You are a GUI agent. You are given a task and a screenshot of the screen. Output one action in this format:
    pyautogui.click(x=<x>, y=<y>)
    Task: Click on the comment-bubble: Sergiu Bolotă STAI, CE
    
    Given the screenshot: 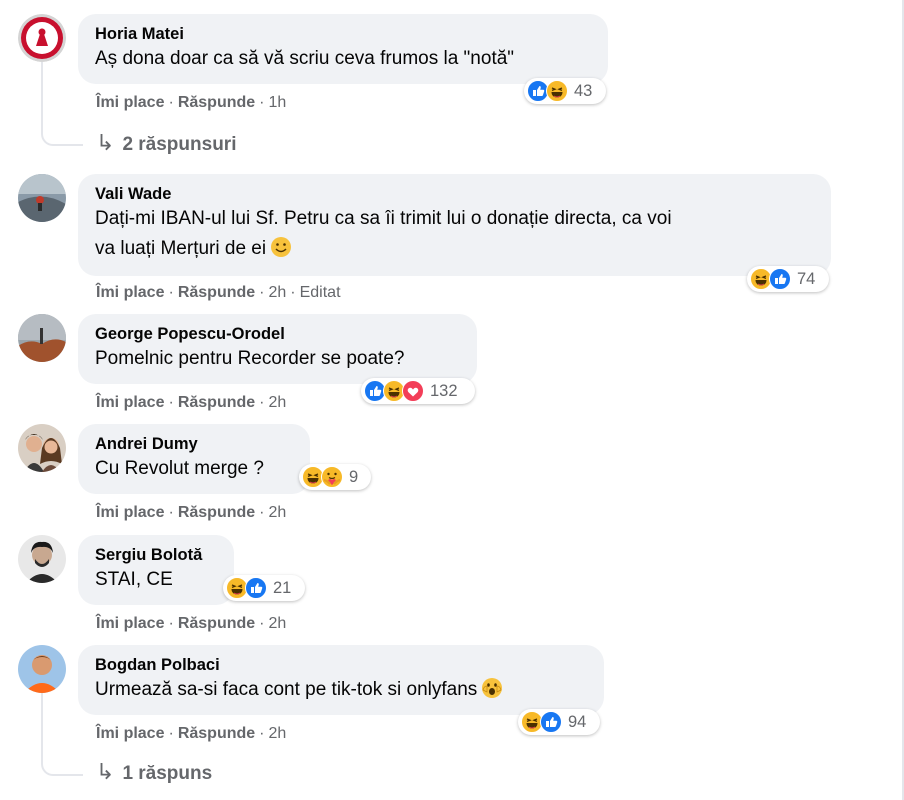 What is the action you would take?
    pyautogui.click(x=156, y=570)
    